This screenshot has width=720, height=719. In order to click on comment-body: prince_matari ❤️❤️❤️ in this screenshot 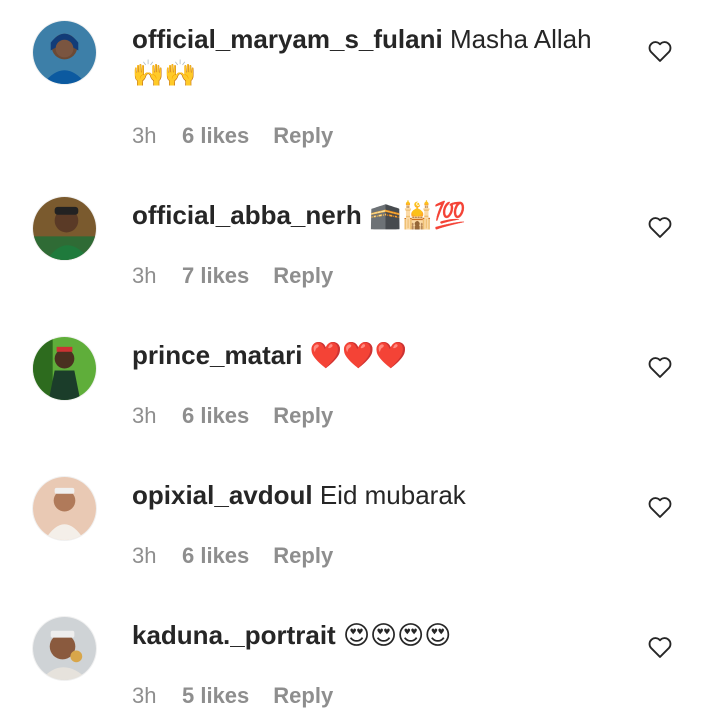, I will do `click(376, 355)`.